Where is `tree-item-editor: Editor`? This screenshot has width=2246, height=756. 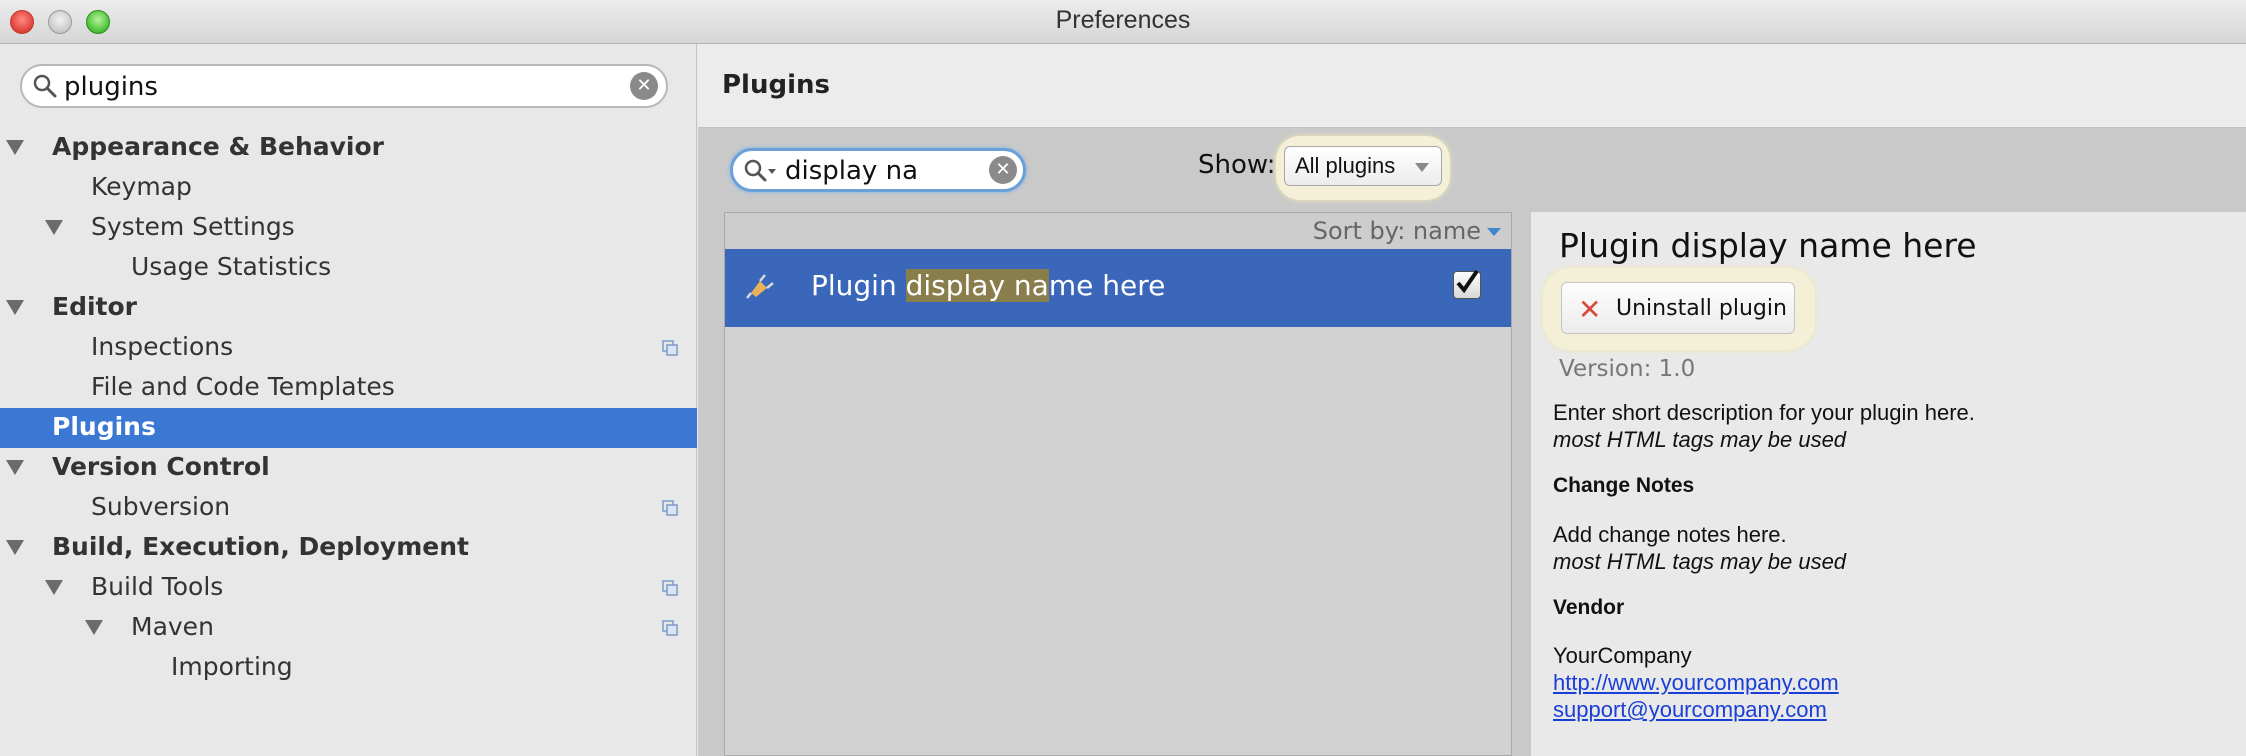
tree-item-editor: Editor is located at coordinates (348, 308).